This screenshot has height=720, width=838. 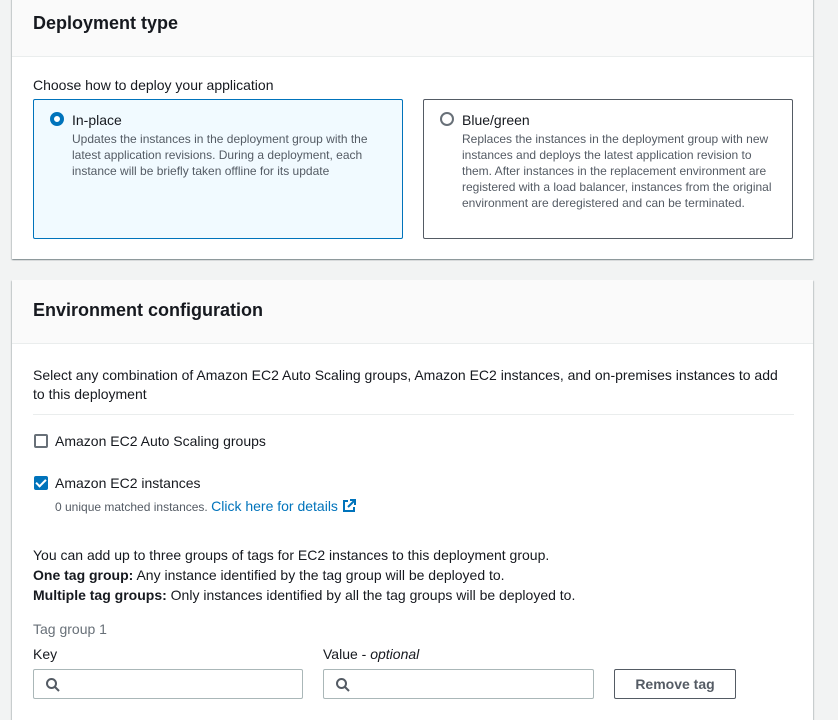 What do you see at coordinates (41, 441) in the screenshot?
I see `asg-checkbox` at bounding box center [41, 441].